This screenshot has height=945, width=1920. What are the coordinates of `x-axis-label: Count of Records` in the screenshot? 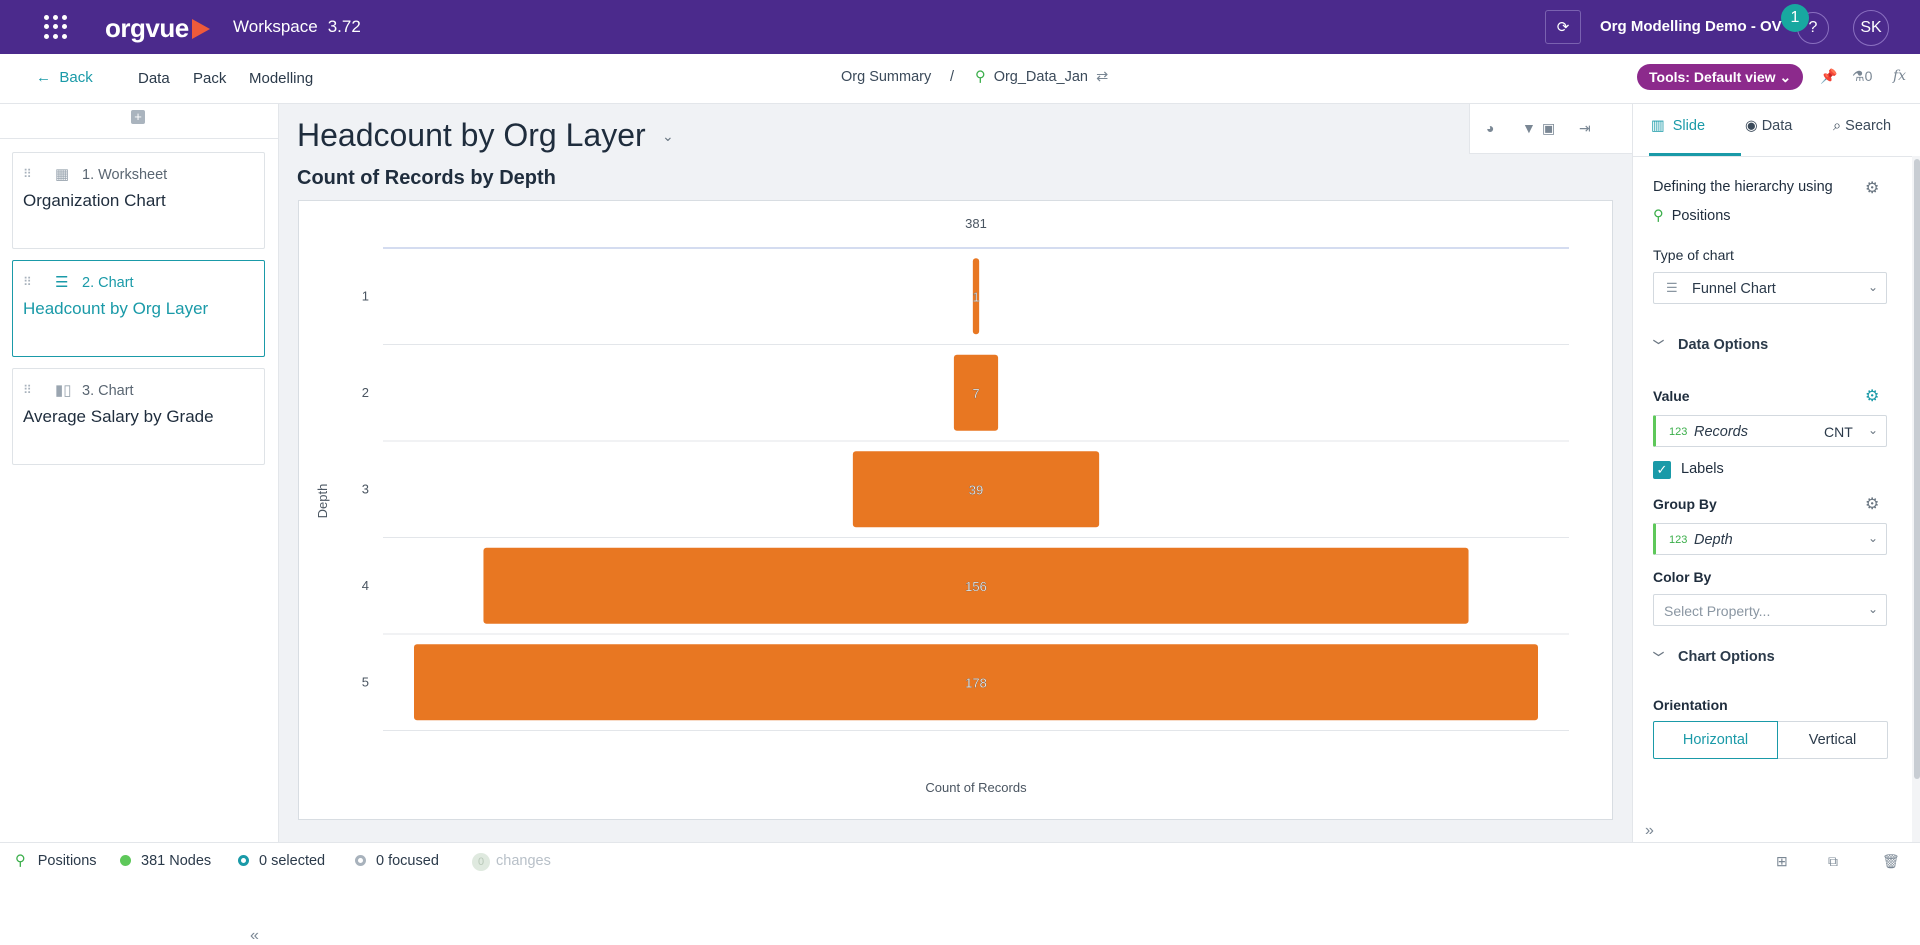 It's located at (976, 787).